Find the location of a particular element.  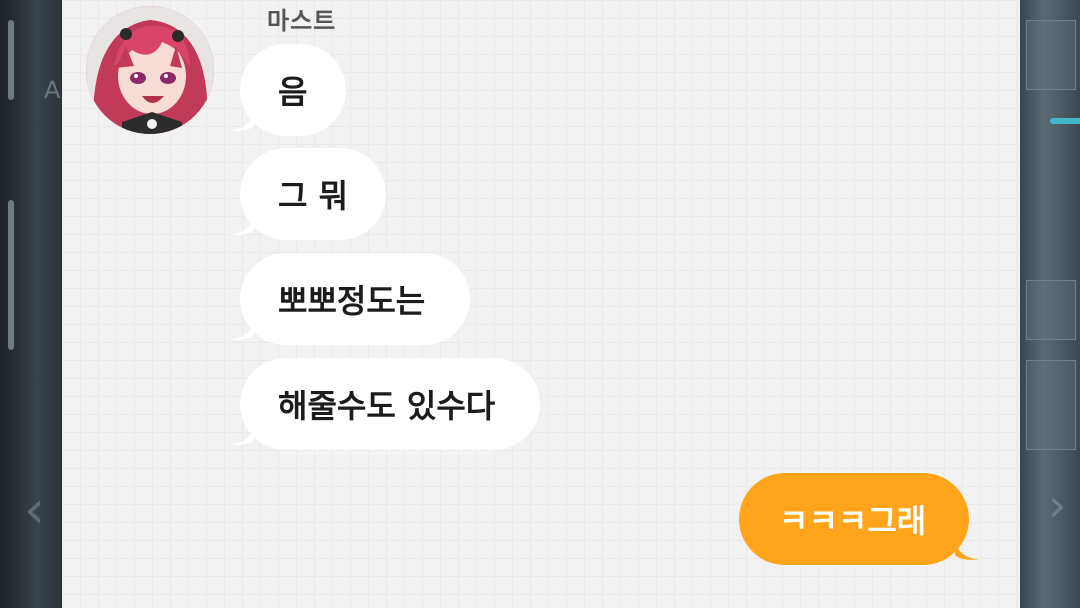

outgoing-message-bubble: ㅋㅋㅋ그래 is located at coordinates (859, 519).